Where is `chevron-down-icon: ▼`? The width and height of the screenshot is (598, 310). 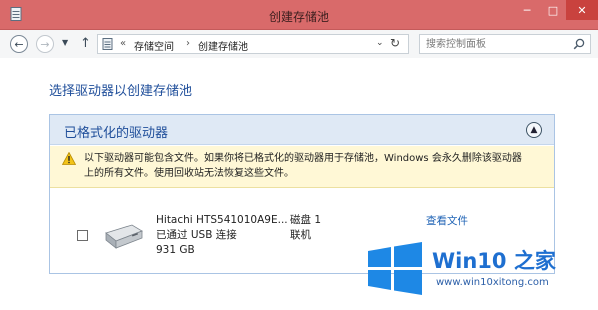 chevron-down-icon: ▼ is located at coordinates (65, 42).